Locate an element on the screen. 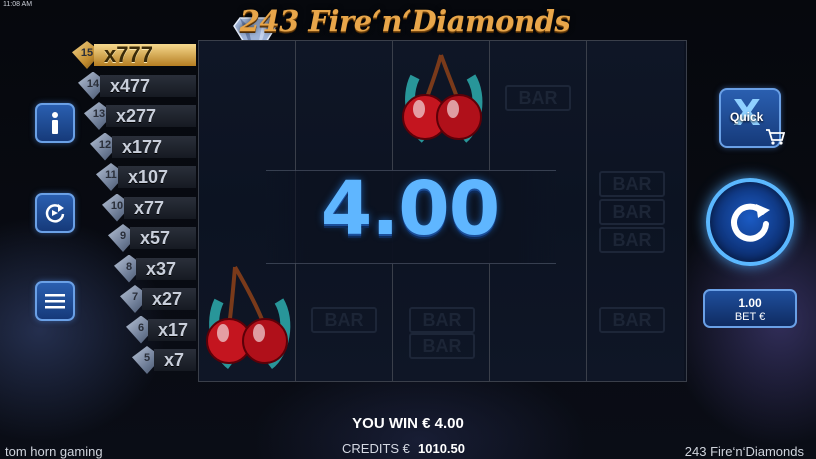 The width and height of the screenshot is (816, 459). autoplay-icon is located at coordinates (55, 213).